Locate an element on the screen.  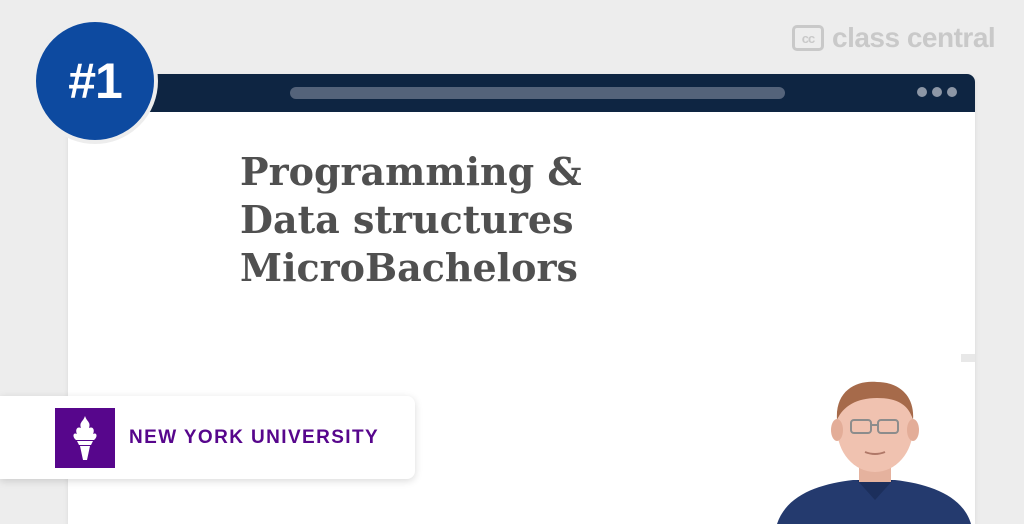
slide-title-line: Data structures is located at coordinates (407, 219).